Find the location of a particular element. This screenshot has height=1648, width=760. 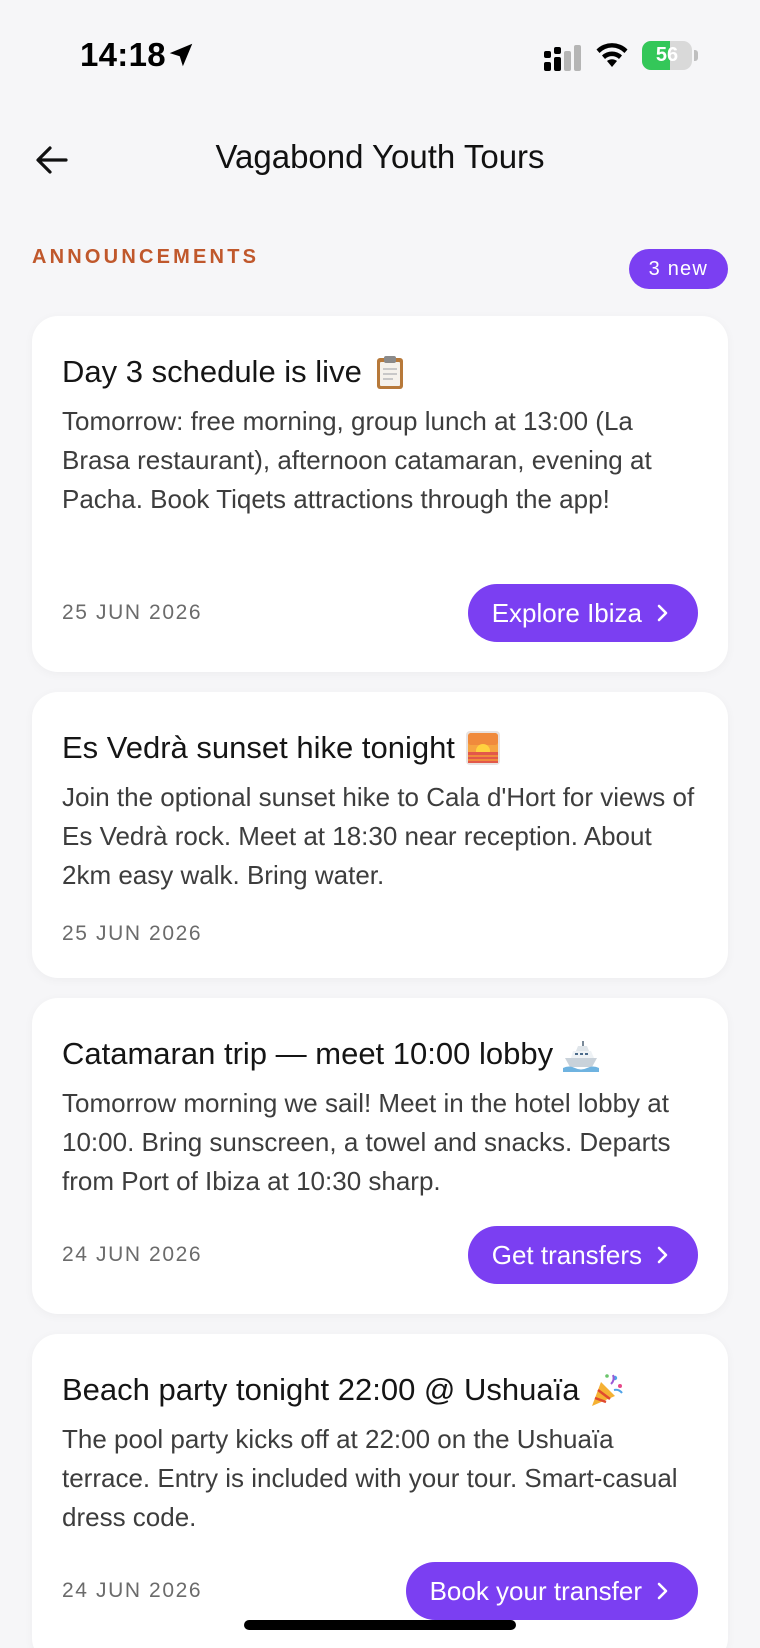

section-label: ANNOUNCEMENTS is located at coordinates (146, 257).